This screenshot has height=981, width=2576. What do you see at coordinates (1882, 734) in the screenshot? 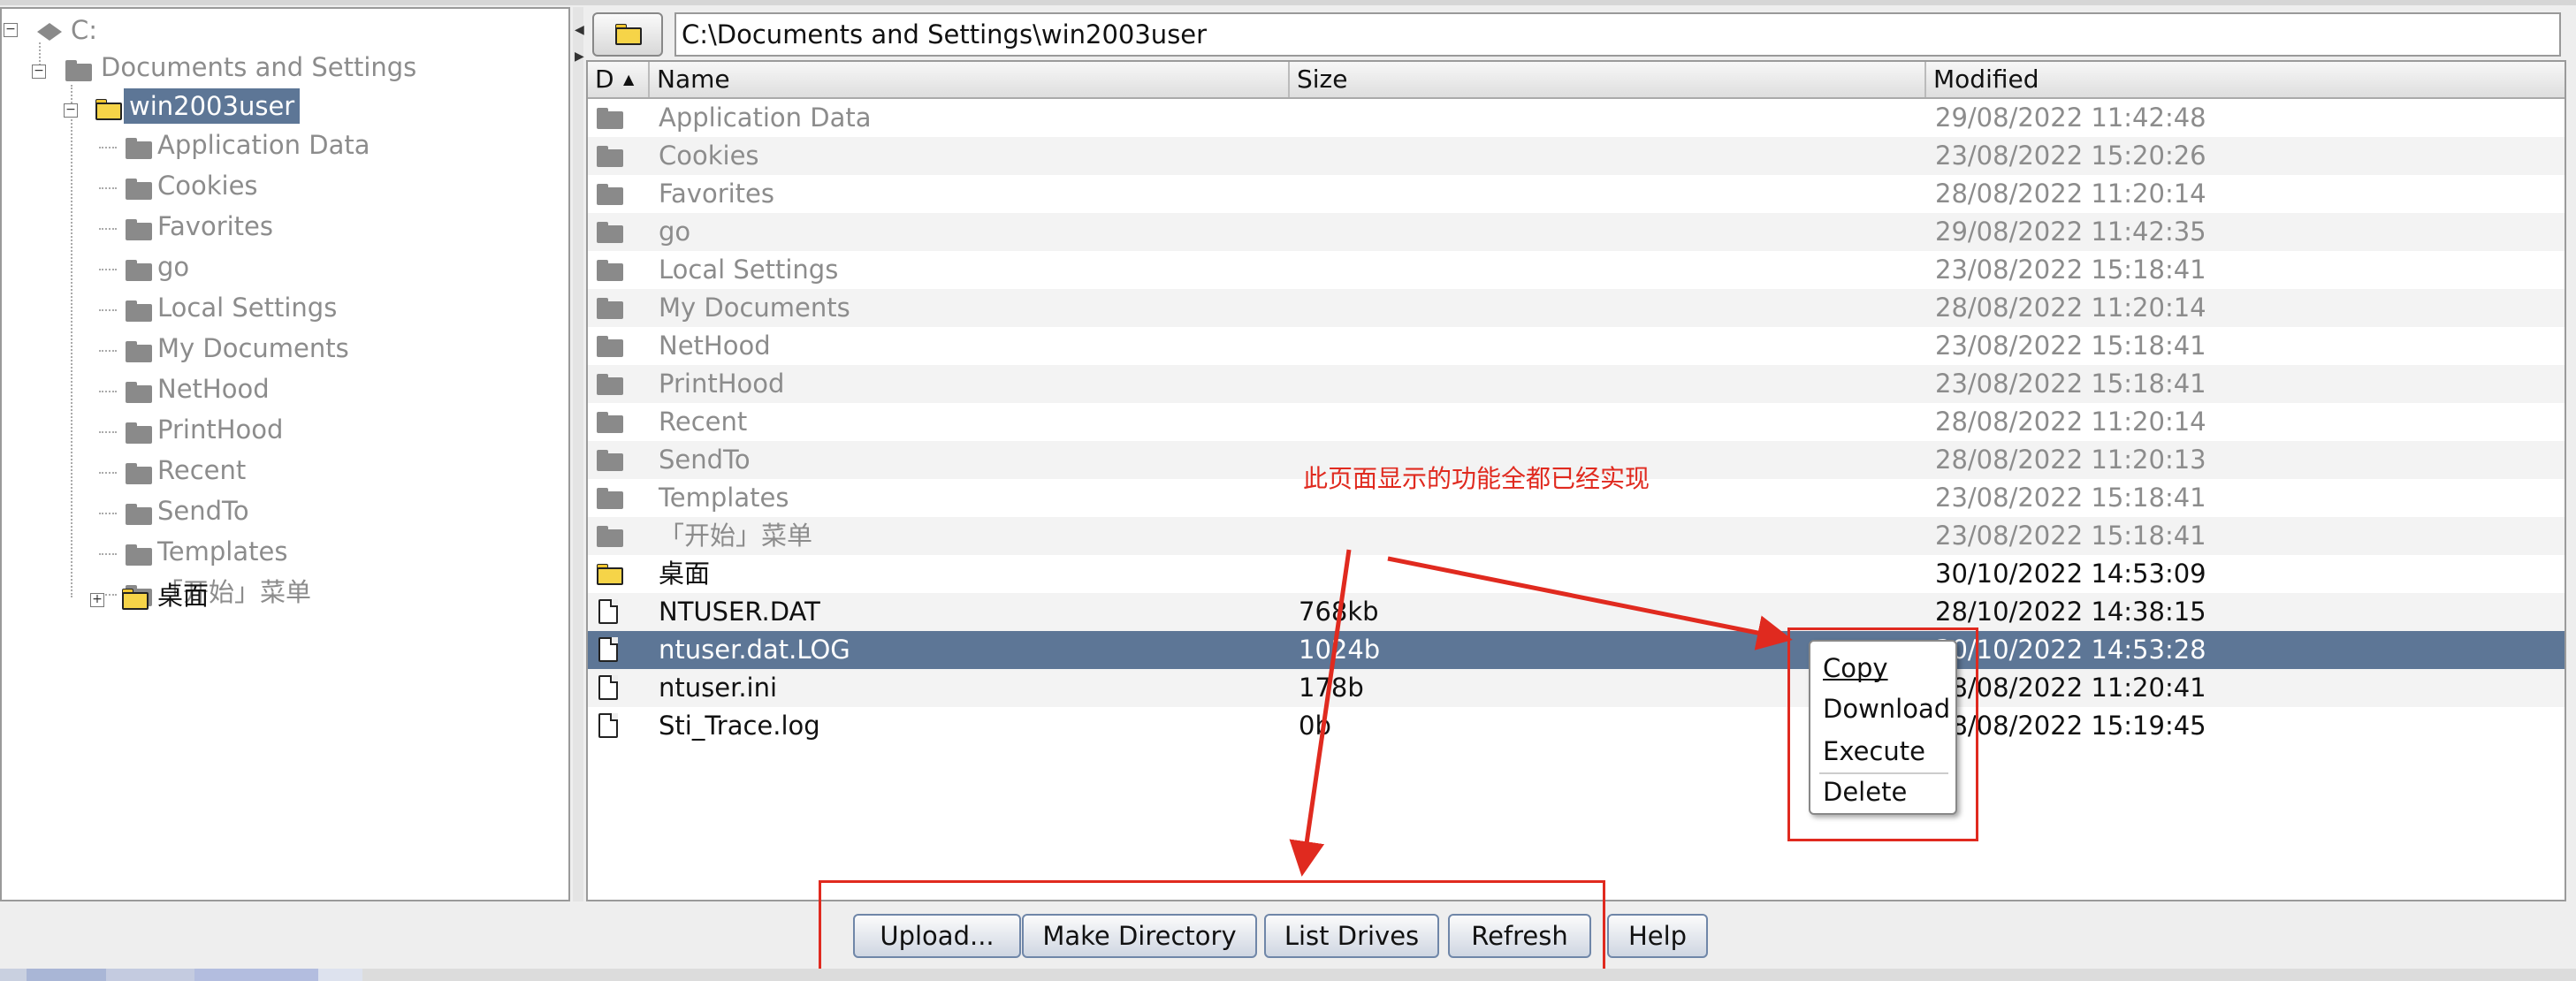
I see `context-menu-highlight` at bounding box center [1882, 734].